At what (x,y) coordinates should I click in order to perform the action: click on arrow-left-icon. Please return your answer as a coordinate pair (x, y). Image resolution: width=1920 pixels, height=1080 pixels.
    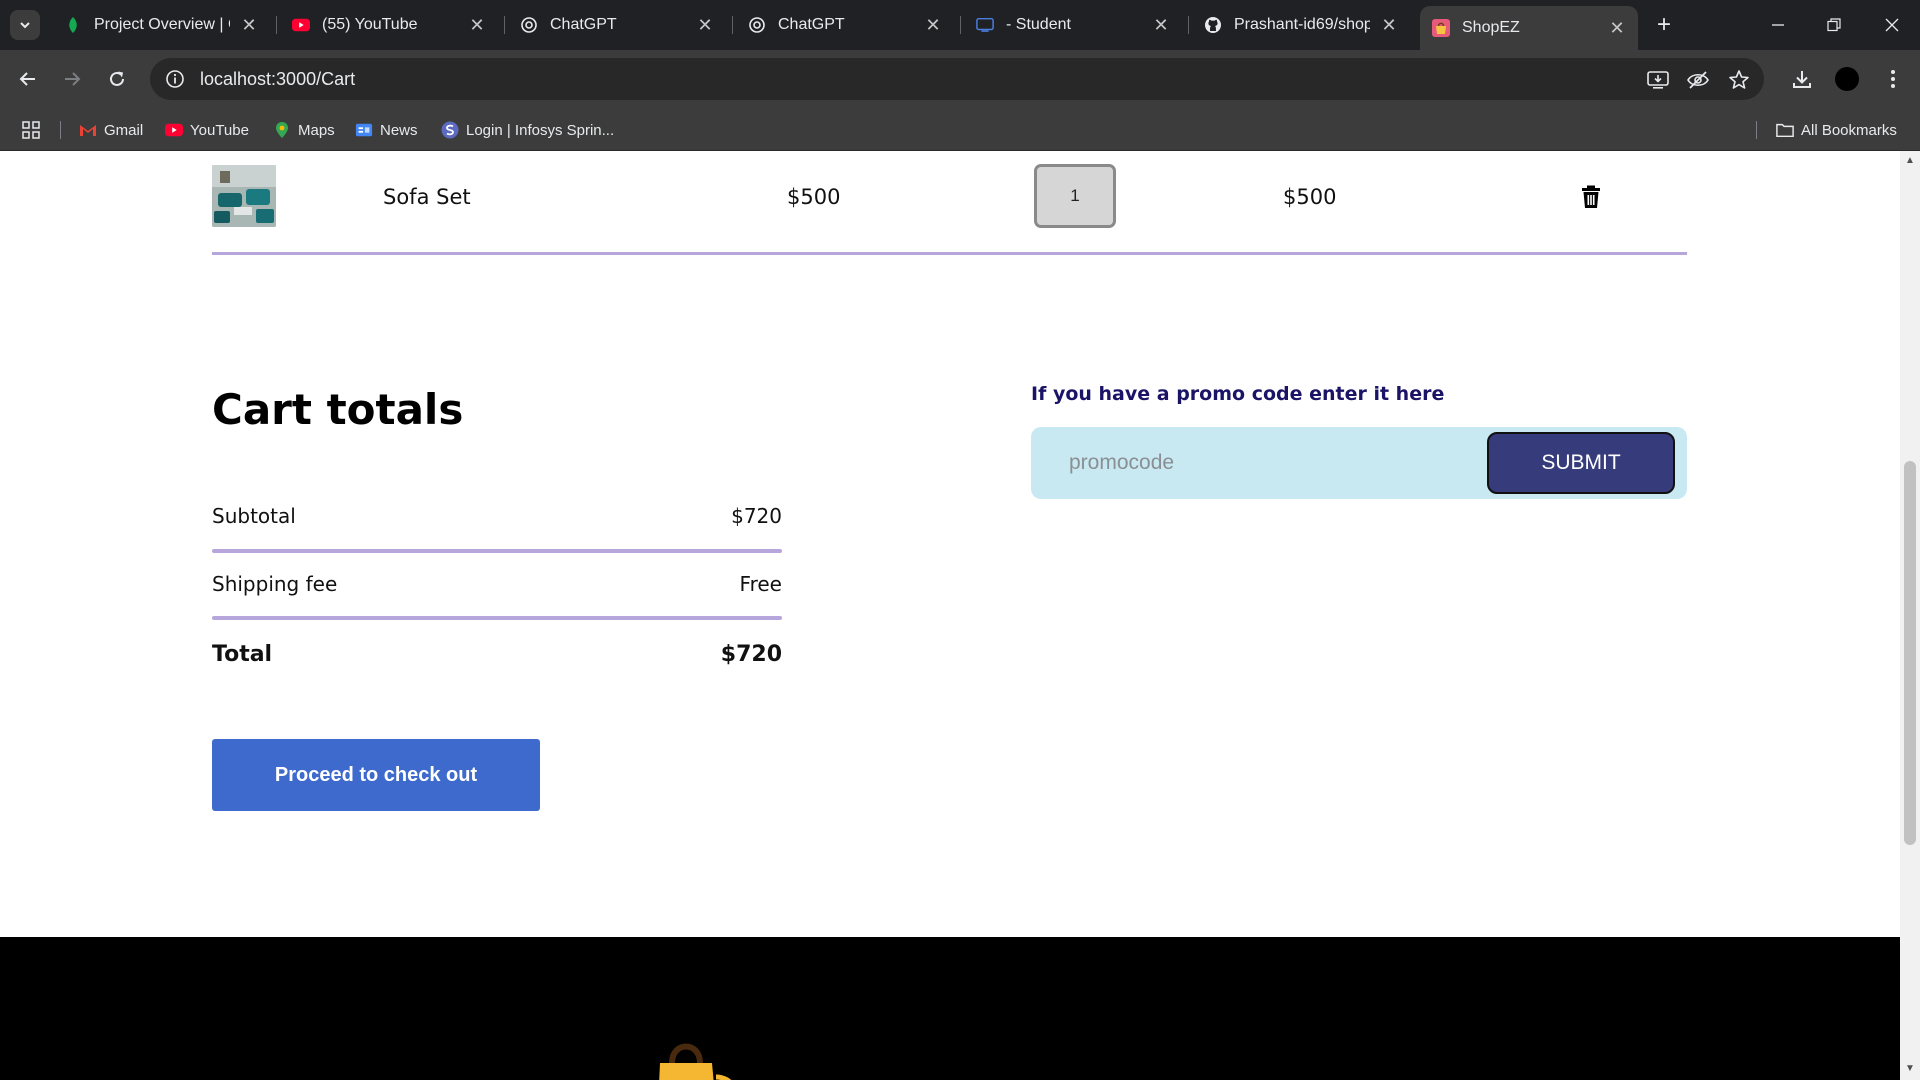
    Looking at the image, I should click on (27, 79).